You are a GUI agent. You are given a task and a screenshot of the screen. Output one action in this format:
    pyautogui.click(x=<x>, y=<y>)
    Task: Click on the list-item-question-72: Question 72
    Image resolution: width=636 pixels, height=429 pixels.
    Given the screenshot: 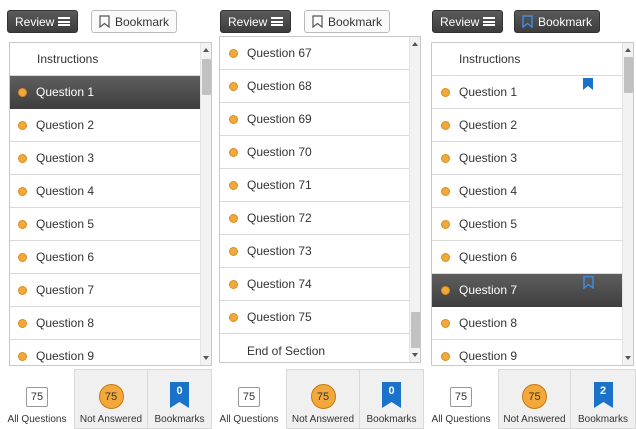 What is the action you would take?
    pyautogui.click(x=315, y=218)
    